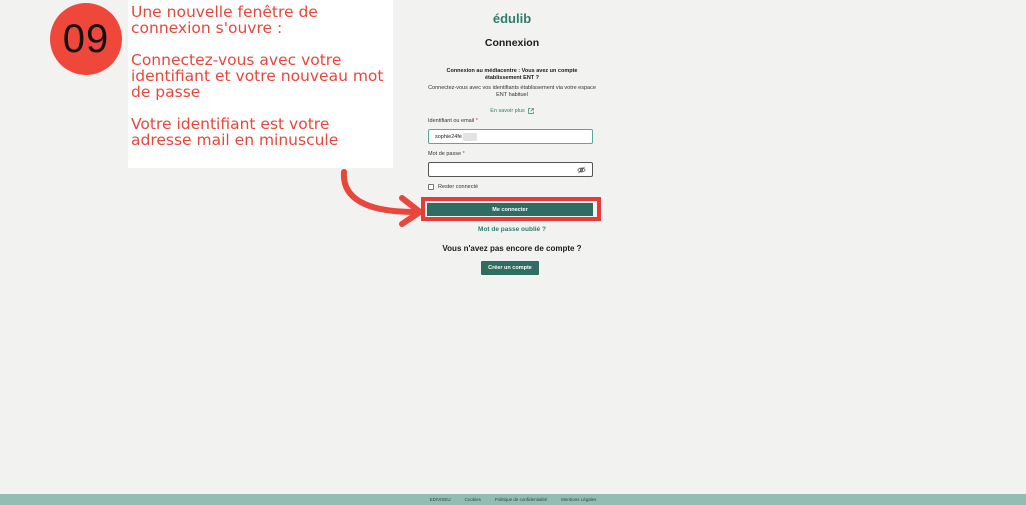  Describe the element at coordinates (512, 229) in the screenshot. I see `forgot-password-link: Mot de passe oublié ?` at that location.